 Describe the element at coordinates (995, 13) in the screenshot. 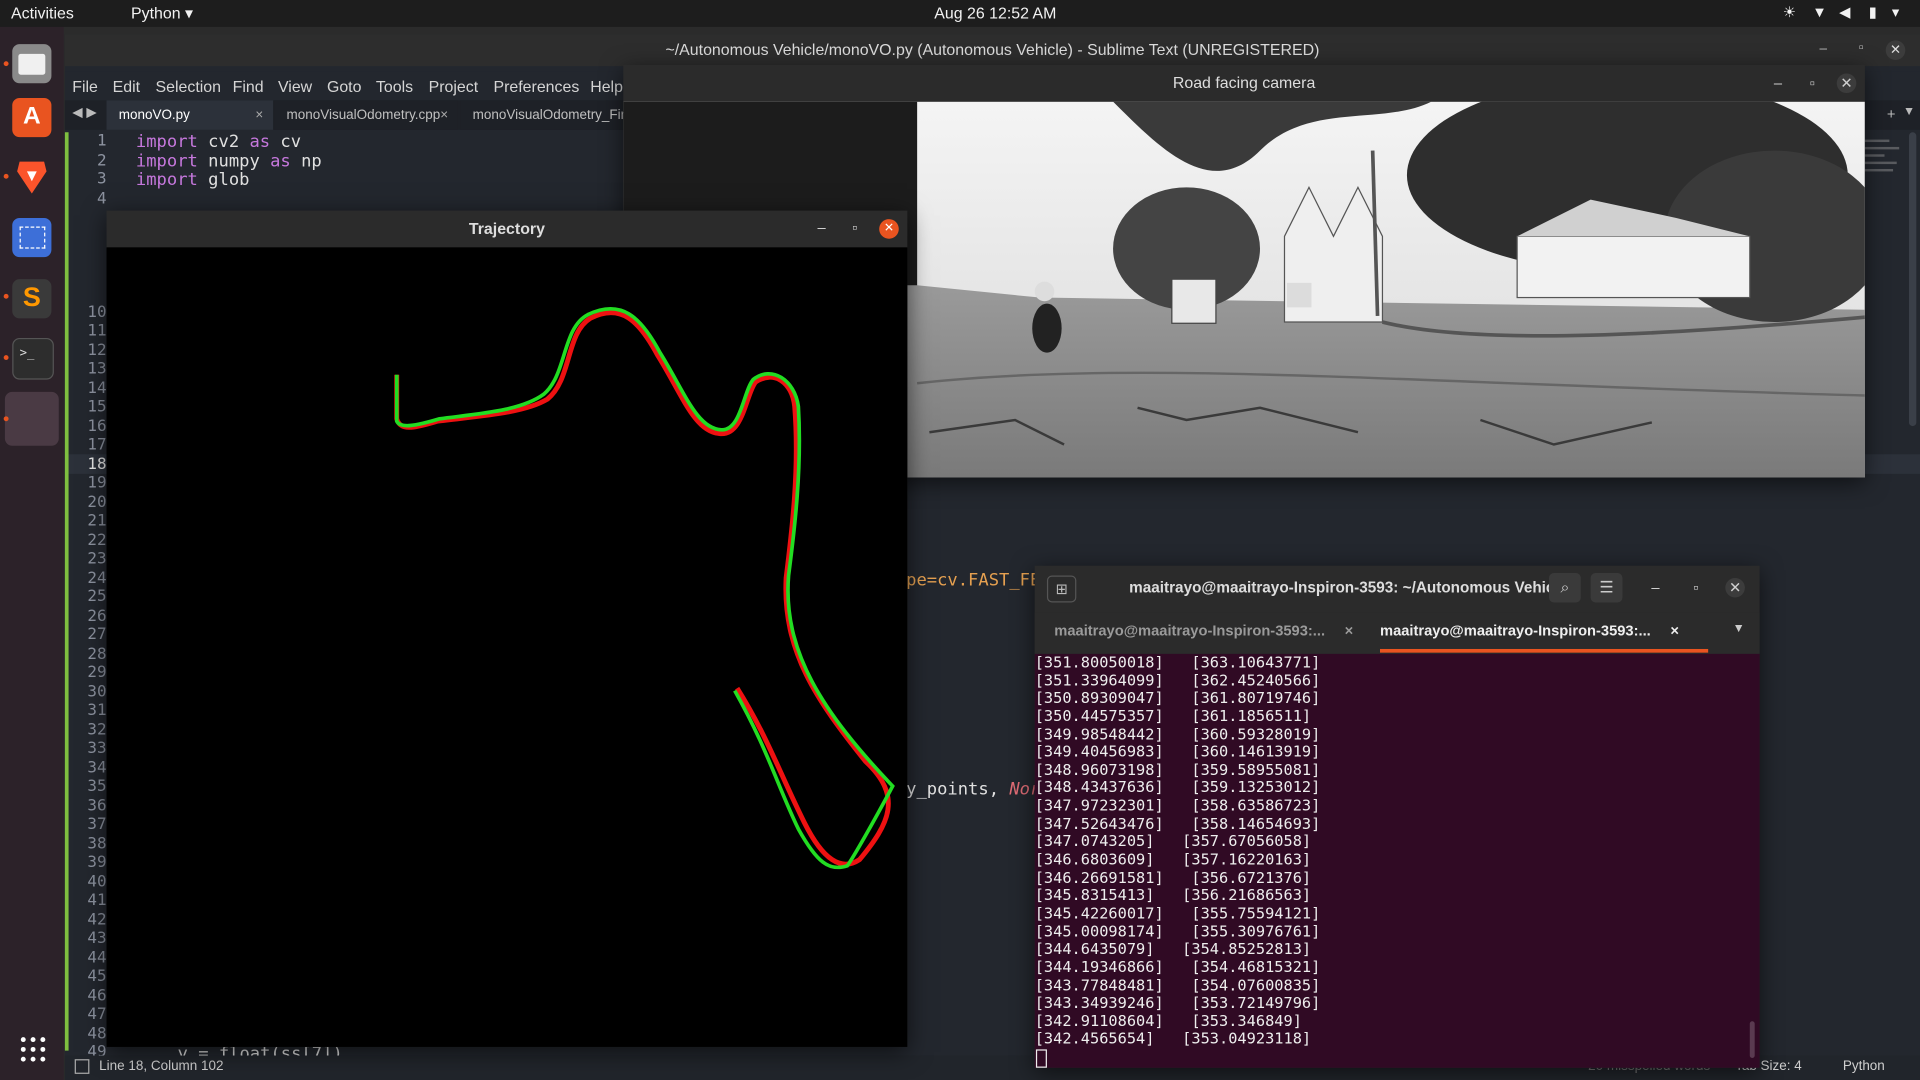

I see `clock: Aug 26 12:52 AM` at that location.